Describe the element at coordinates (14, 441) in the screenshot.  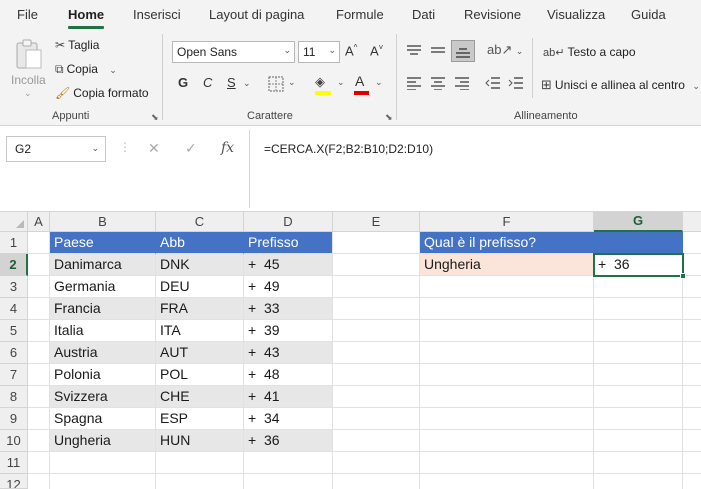
I see `row-header-10: 10` at that location.